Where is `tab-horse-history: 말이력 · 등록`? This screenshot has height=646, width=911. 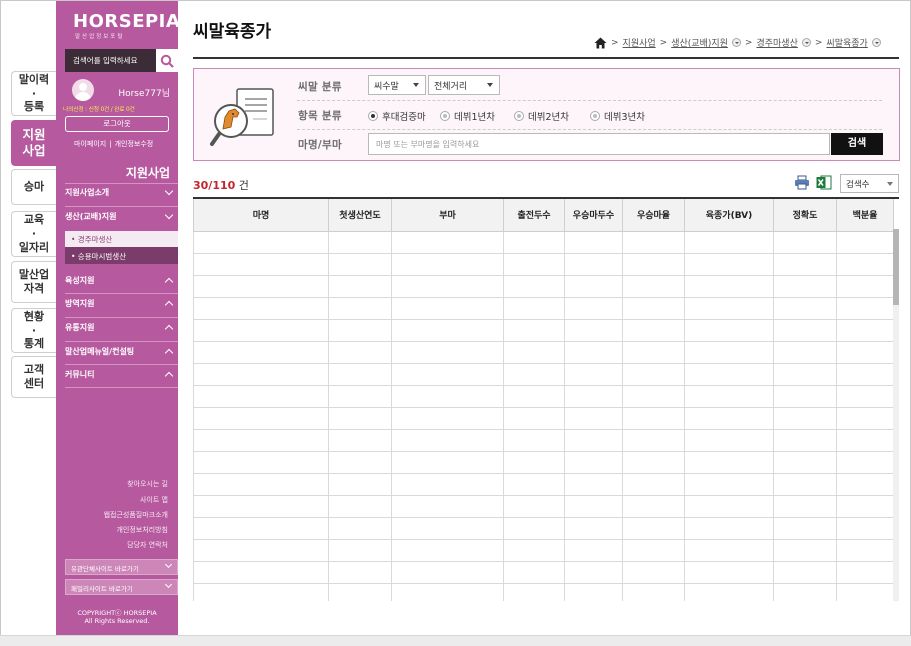
tab-horse-history: 말이력 · 등록 is located at coordinates (33, 93).